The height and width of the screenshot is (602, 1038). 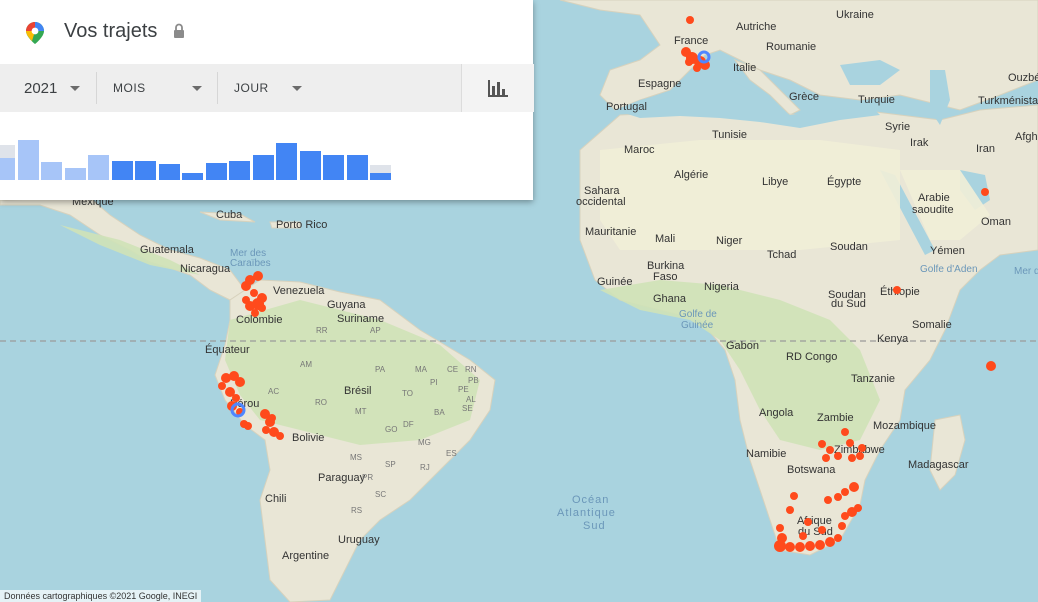 I want to click on svg-text: Ukraine, so click(x=855, y=15).